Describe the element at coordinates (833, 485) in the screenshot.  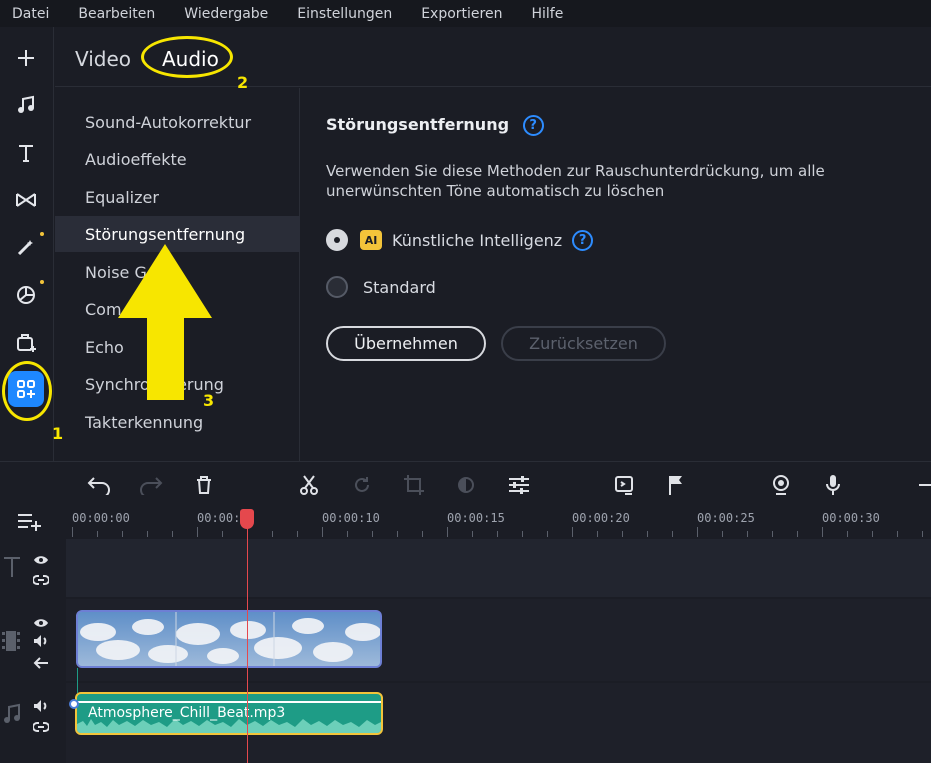
I see `microphone-icon` at that location.